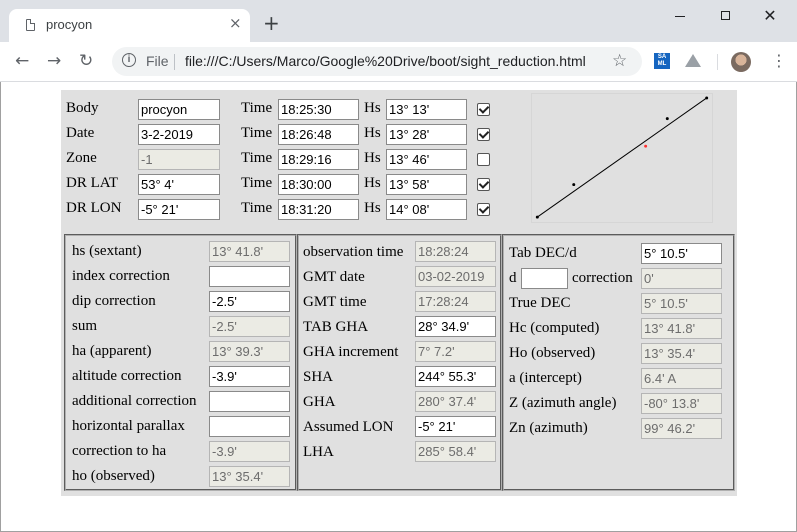 The image size is (797, 532). What do you see at coordinates (554, 328) in the screenshot?
I see `hc-computed-label: Hc (computed)` at bounding box center [554, 328].